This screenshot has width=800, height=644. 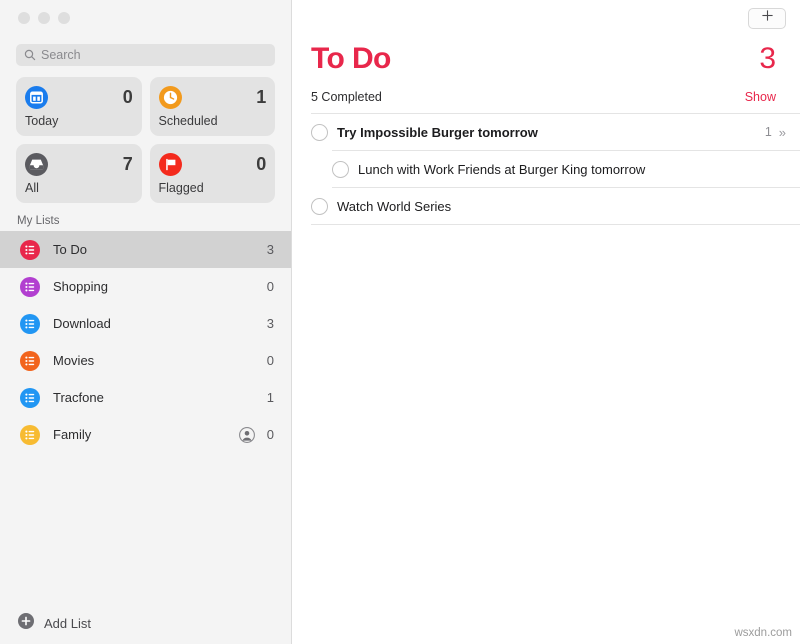 What do you see at coordinates (44, 18) in the screenshot?
I see `minimize-button` at bounding box center [44, 18].